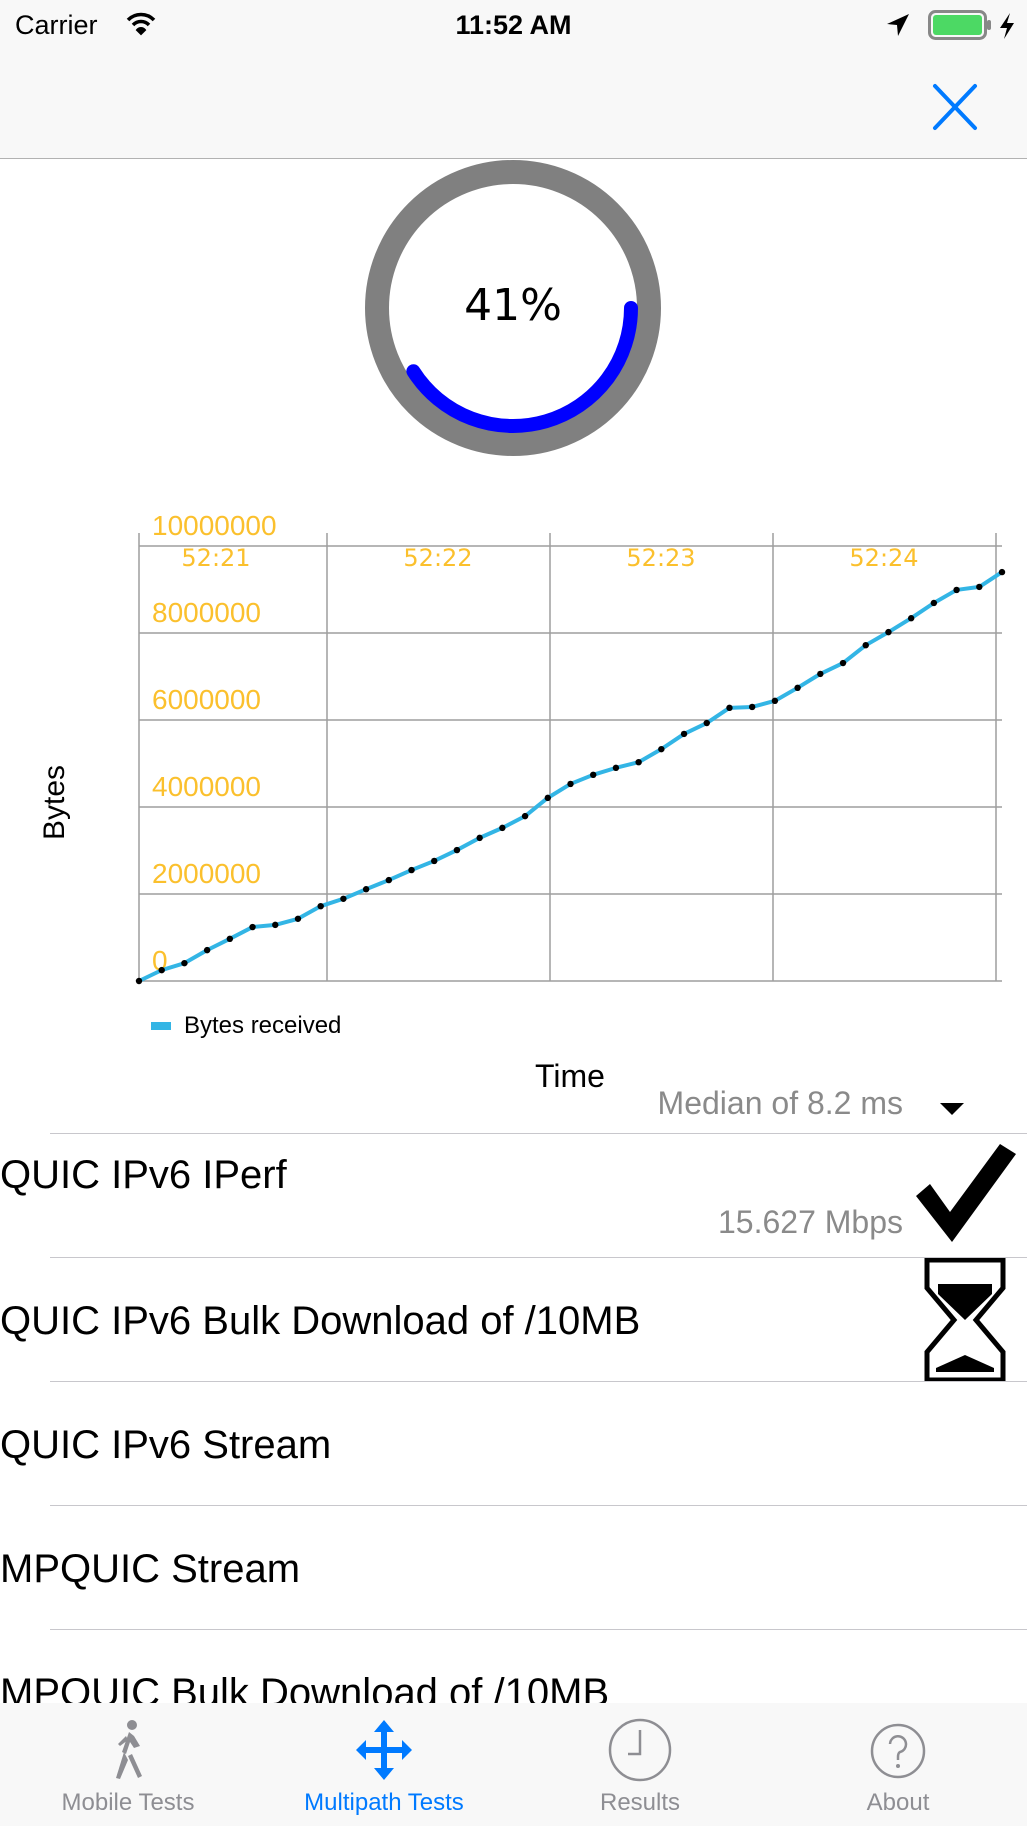  I want to click on tab-mobile-tests: Mobile Tests, so click(128, 1764).